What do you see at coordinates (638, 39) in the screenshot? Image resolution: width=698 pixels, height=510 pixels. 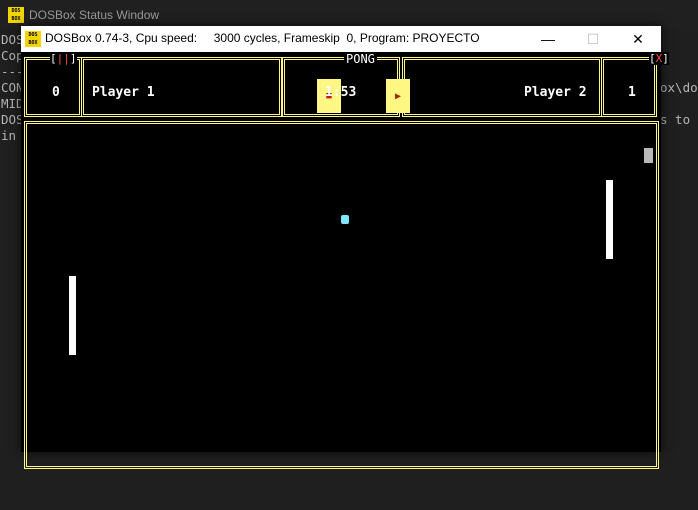 I see `close-button: ✕` at bounding box center [638, 39].